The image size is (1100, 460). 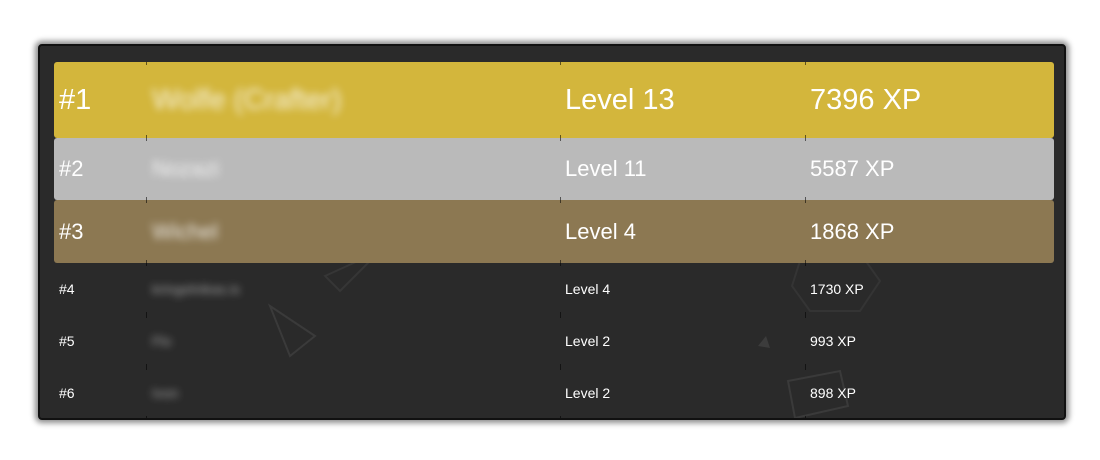 What do you see at coordinates (929, 231) in the screenshot?
I see `xp-cell: 1868 XP` at bounding box center [929, 231].